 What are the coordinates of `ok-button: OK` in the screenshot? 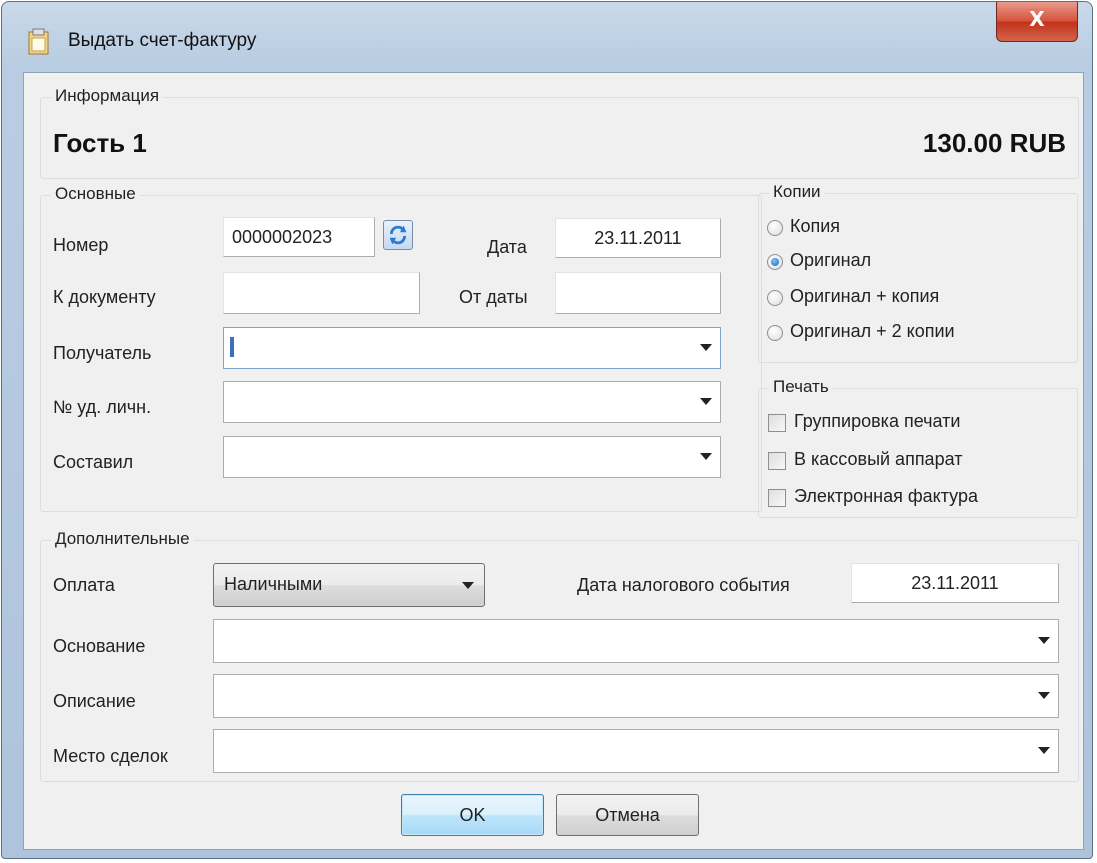 It's located at (472, 815).